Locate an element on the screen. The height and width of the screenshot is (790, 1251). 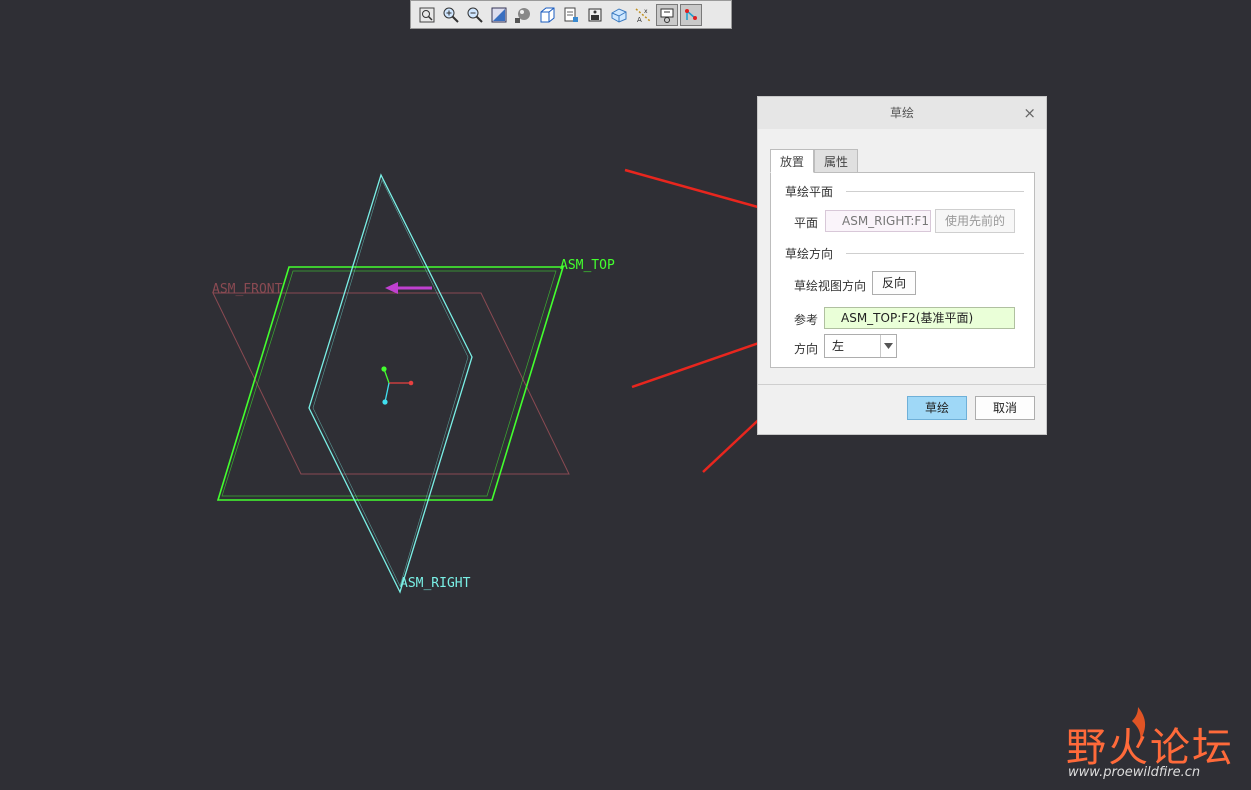
footer-divider is located at coordinates (902, 384).